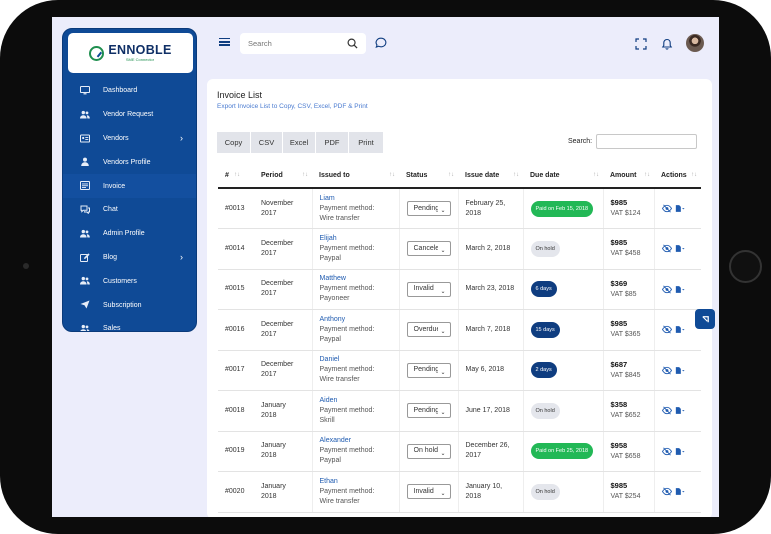  I want to click on monitor-icon, so click(85, 90).